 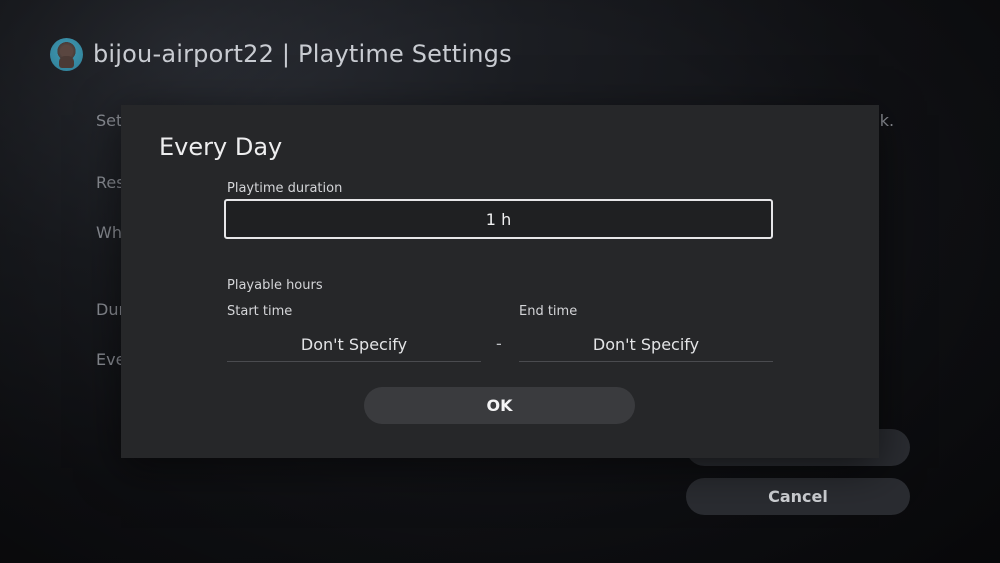 What do you see at coordinates (260, 311) in the screenshot?
I see `start-time-label: Start time` at bounding box center [260, 311].